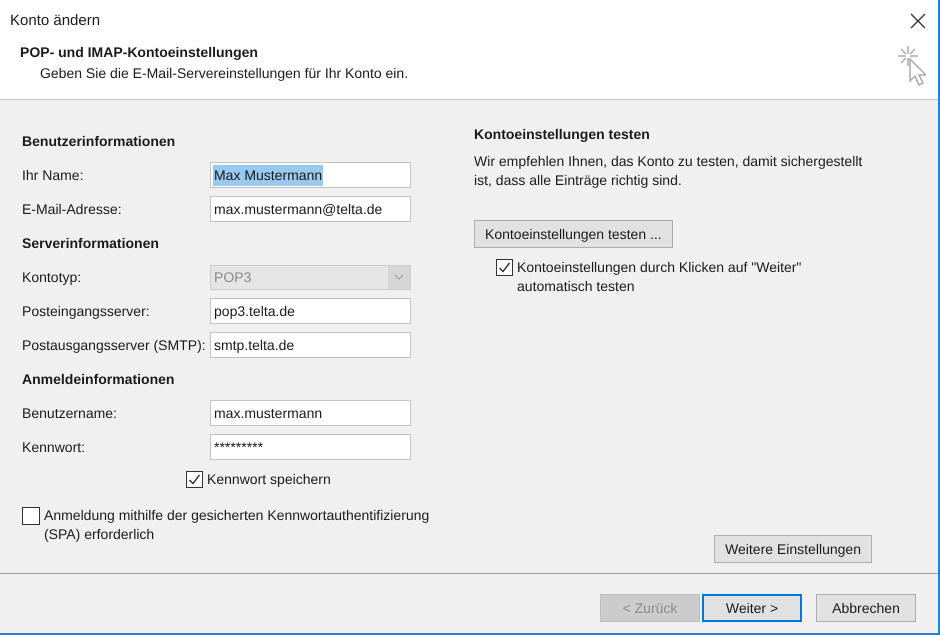 The width and height of the screenshot is (940, 635). I want to click on field-label: Posteingangsserver:, so click(86, 311).